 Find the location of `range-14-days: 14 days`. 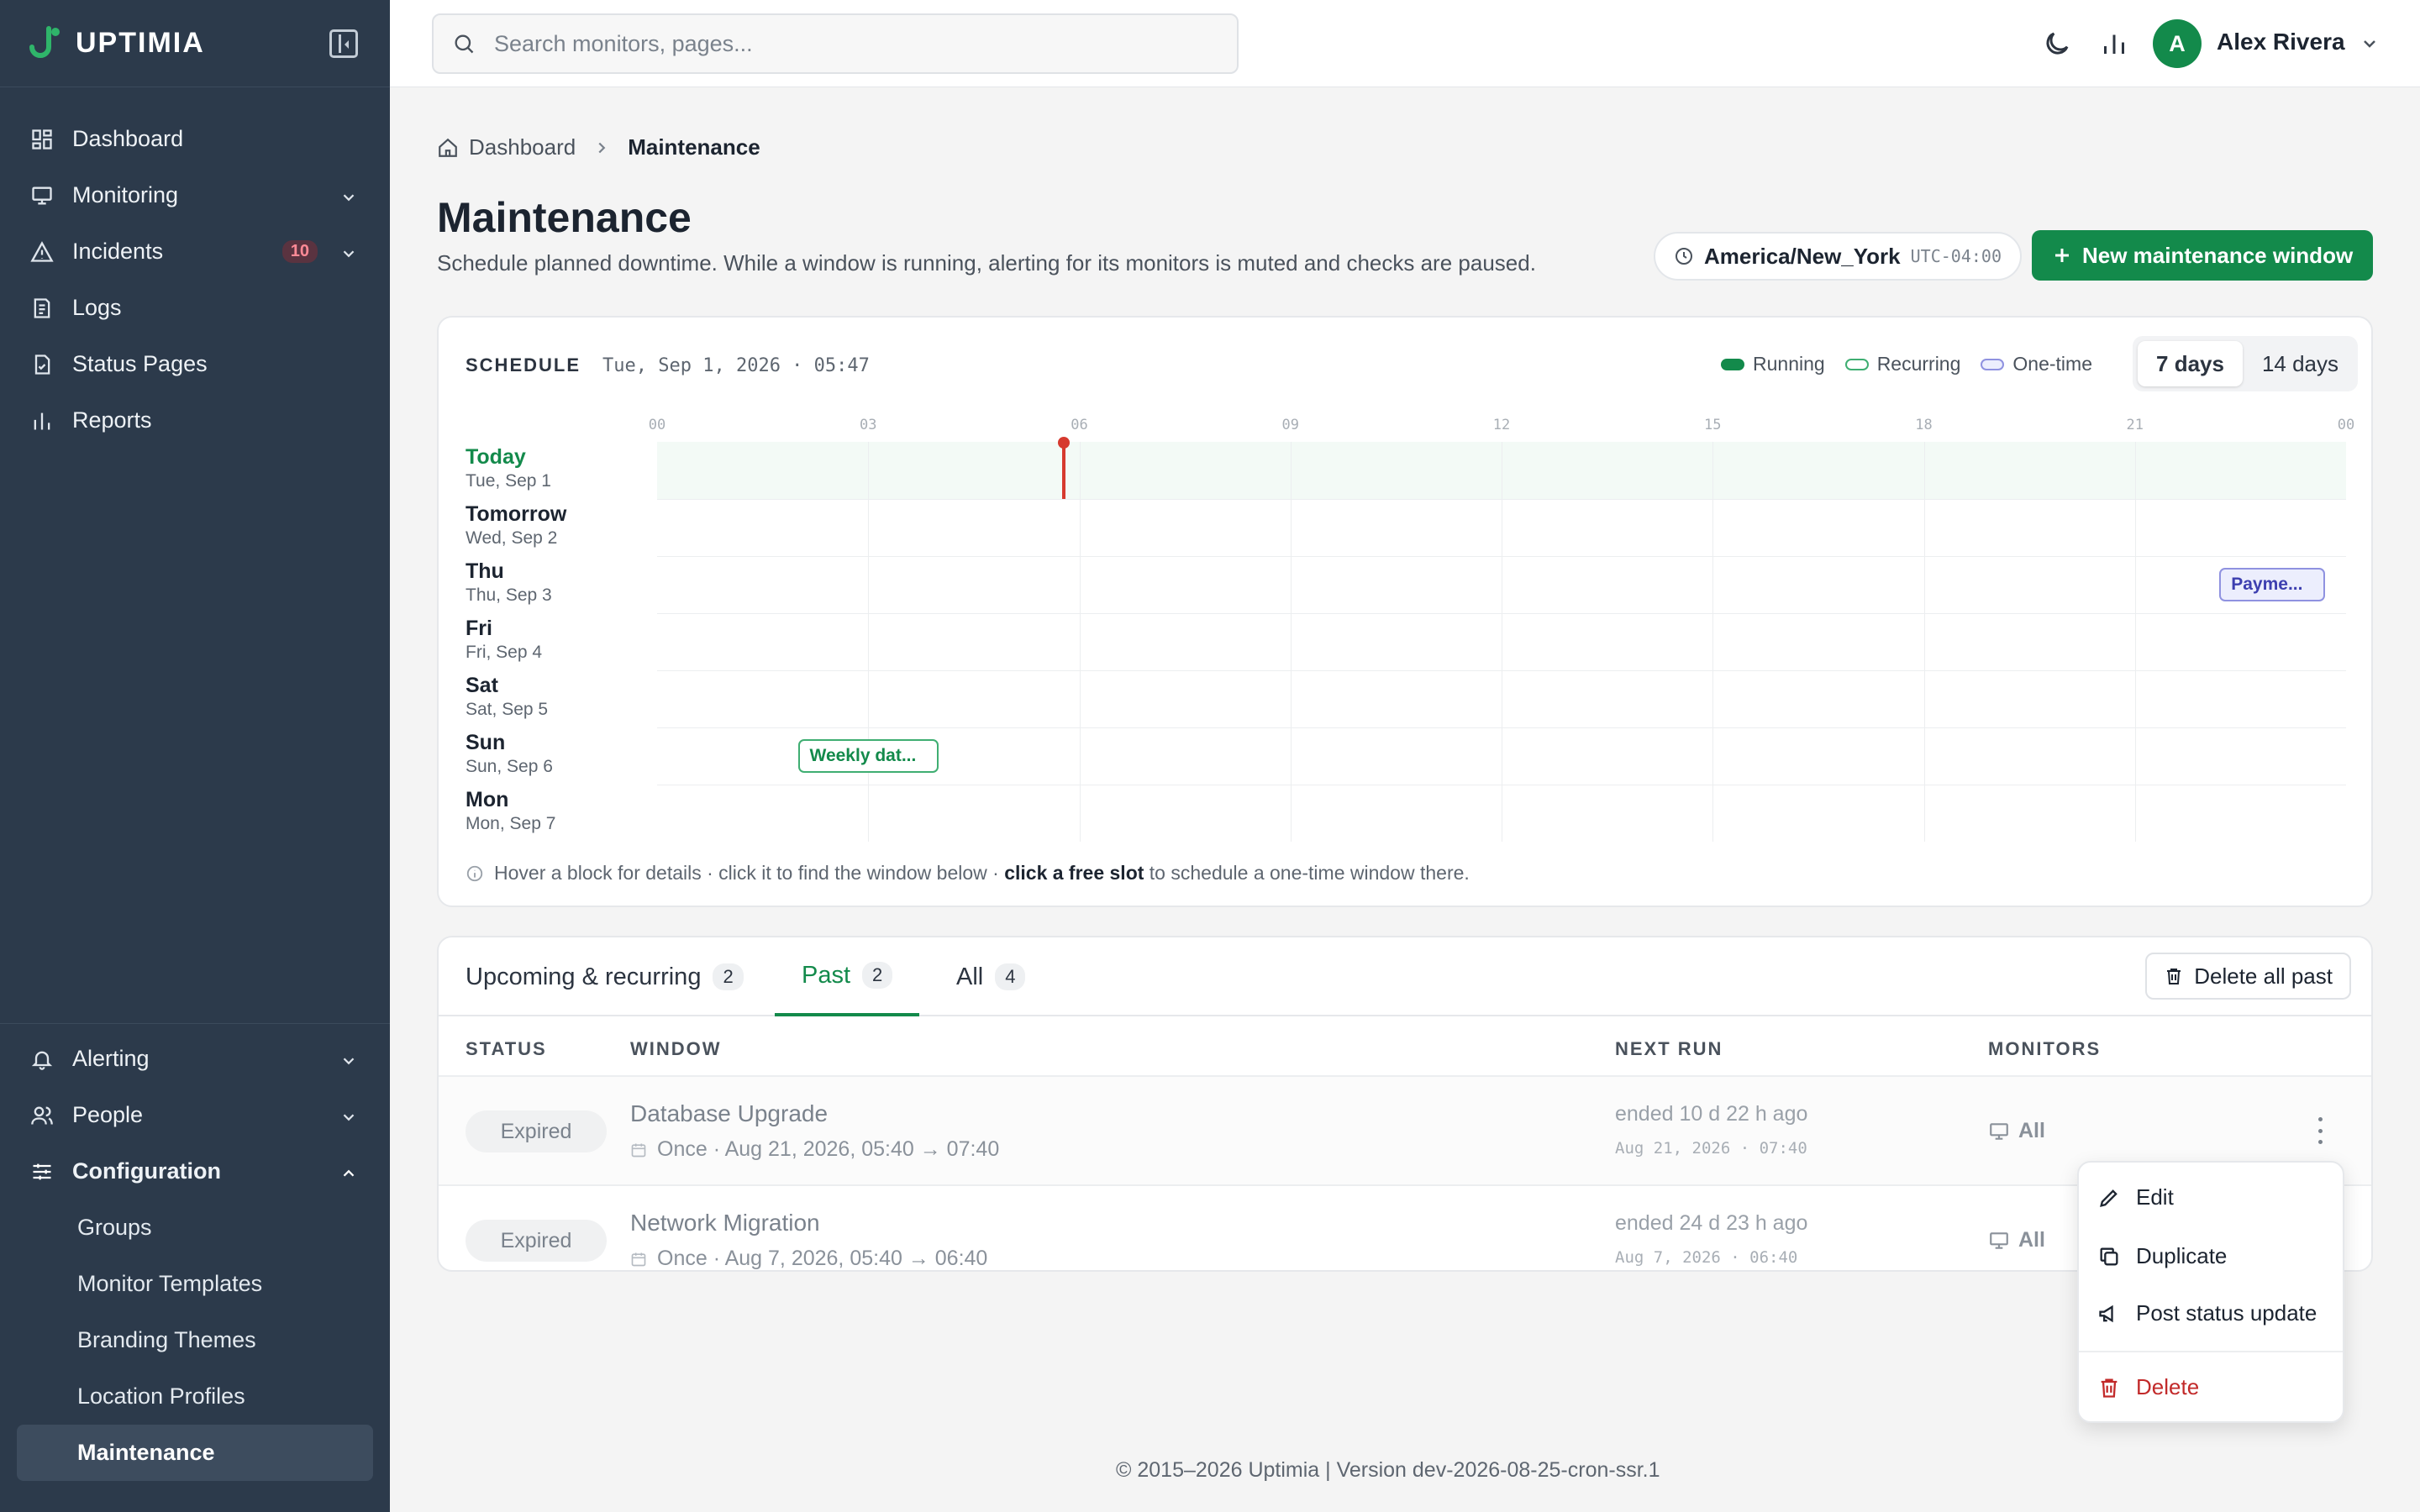

range-14-days: 14 days is located at coordinates (2300, 363).